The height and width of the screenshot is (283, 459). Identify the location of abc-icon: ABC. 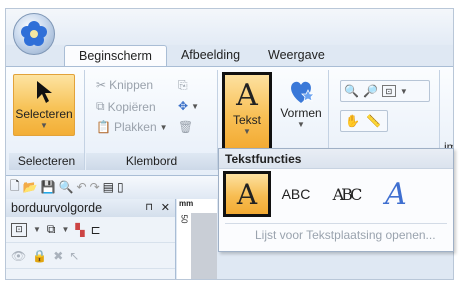
(296, 194).